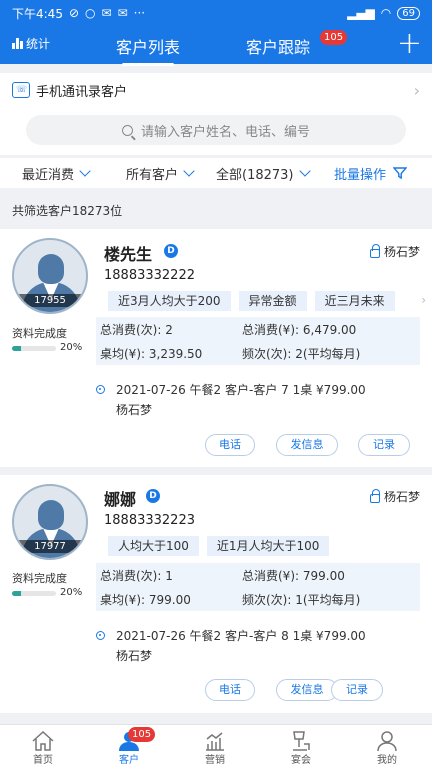 The image size is (432, 768). What do you see at coordinates (122, 13) in the screenshot?
I see `mail-icon-2: ✉` at bounding box center [122, 13].